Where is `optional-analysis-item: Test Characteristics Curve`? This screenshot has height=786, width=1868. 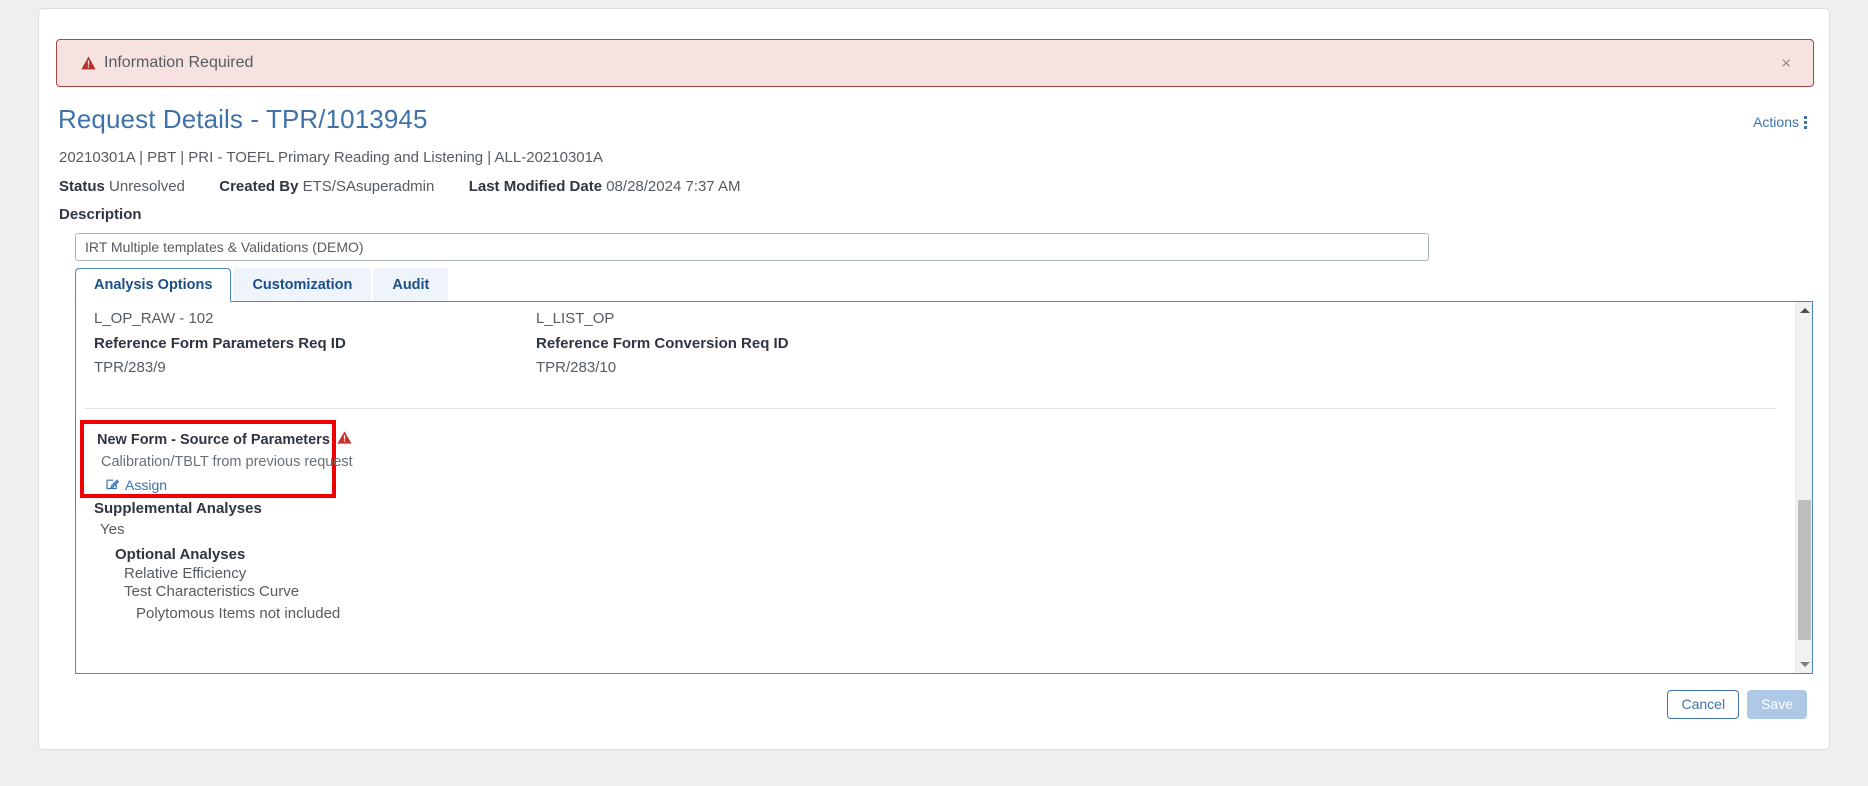
optional-analysis-item: Test Characteristics Curve is located at coordinates (212, 591).